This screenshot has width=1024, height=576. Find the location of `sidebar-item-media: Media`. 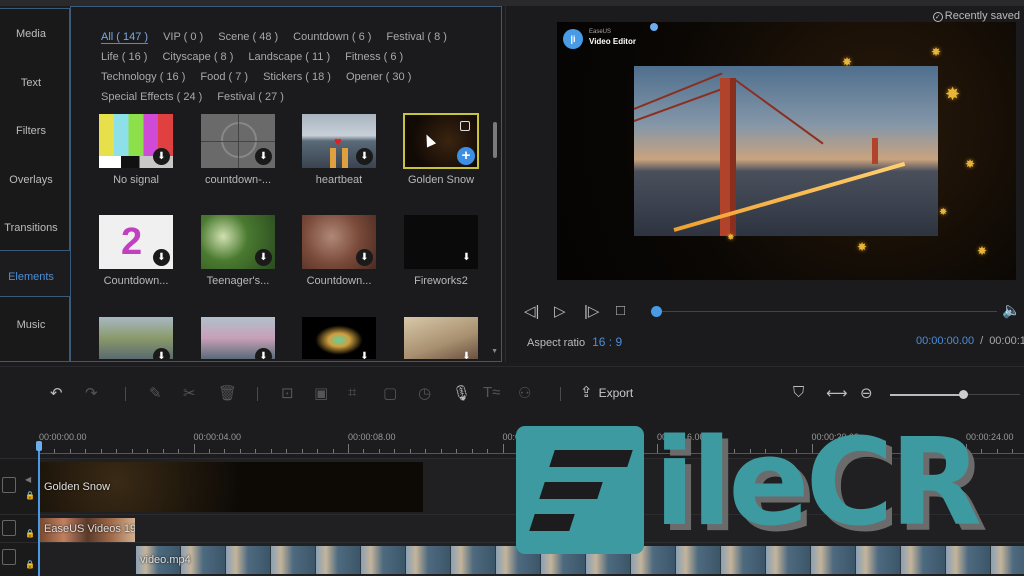

sidebar-item-media: Media is located at coordinates (31, 34).